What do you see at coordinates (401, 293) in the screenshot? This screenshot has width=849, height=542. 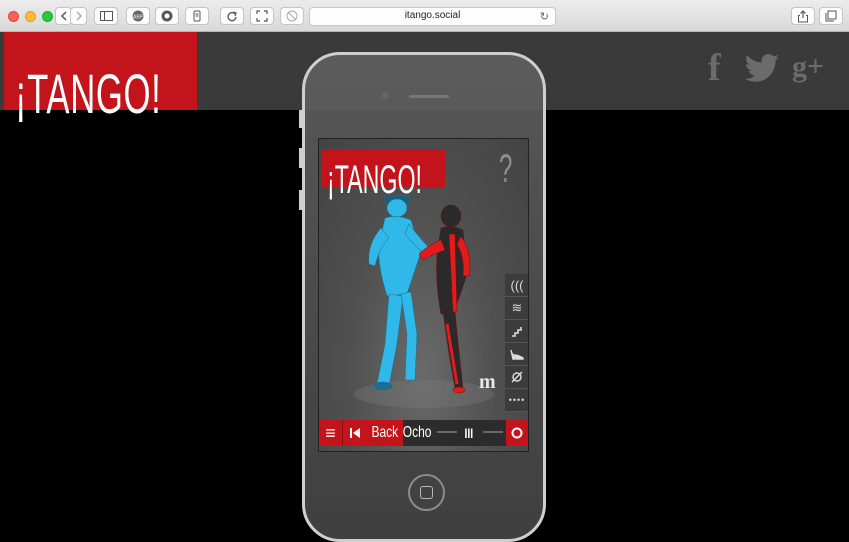 I see `lead-dancer` at bounding box center [401, 293].